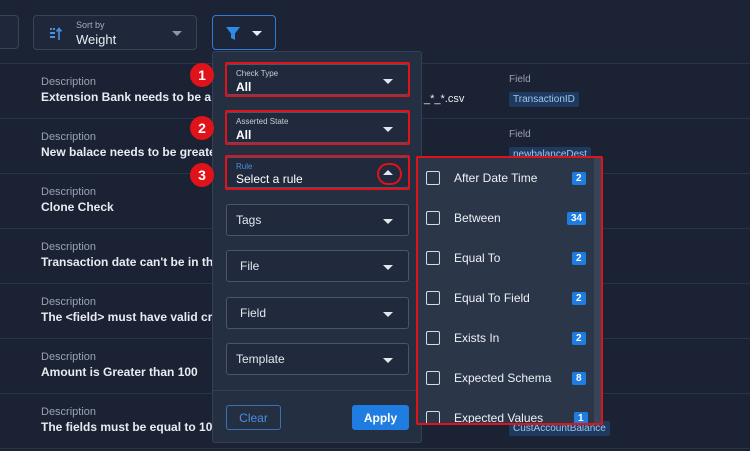 This screenshot has height=451, width=750. What do you see at coordinates (56, 33) in the screenshot?
I see `sort-icon` at bounding box center [56, 33].